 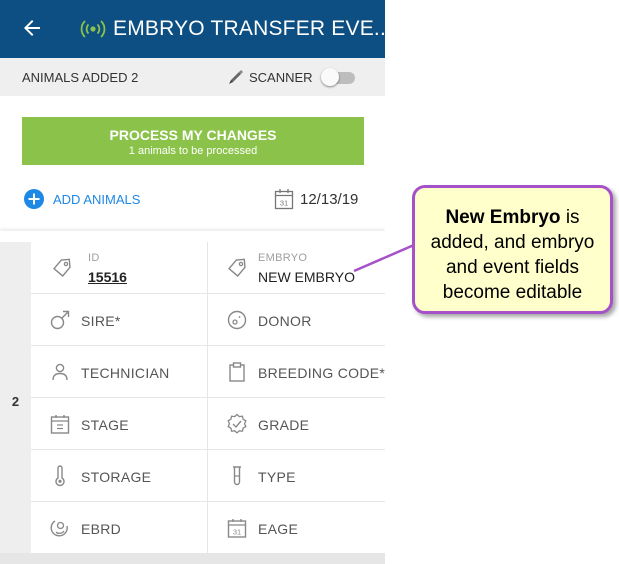 I want to click on technician-field: TECHNICIAN, so click(x=119, y=372).